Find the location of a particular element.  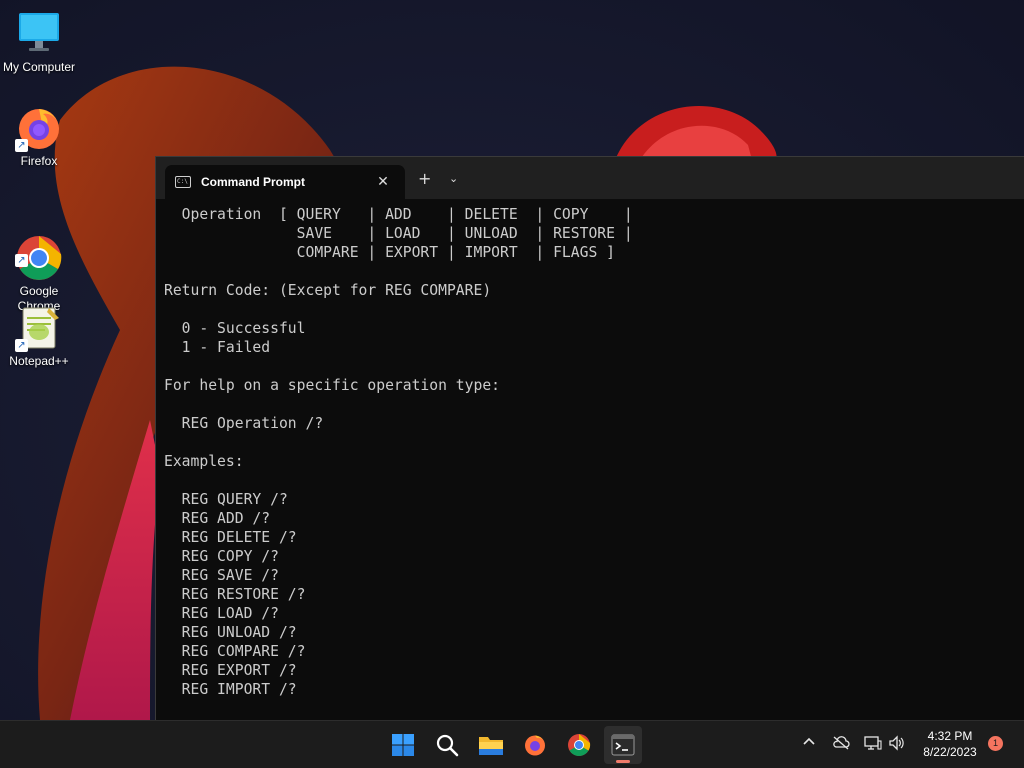

taskbar: 4:32 PM 8/22/2023 1 is located at coordinates (512, 744).